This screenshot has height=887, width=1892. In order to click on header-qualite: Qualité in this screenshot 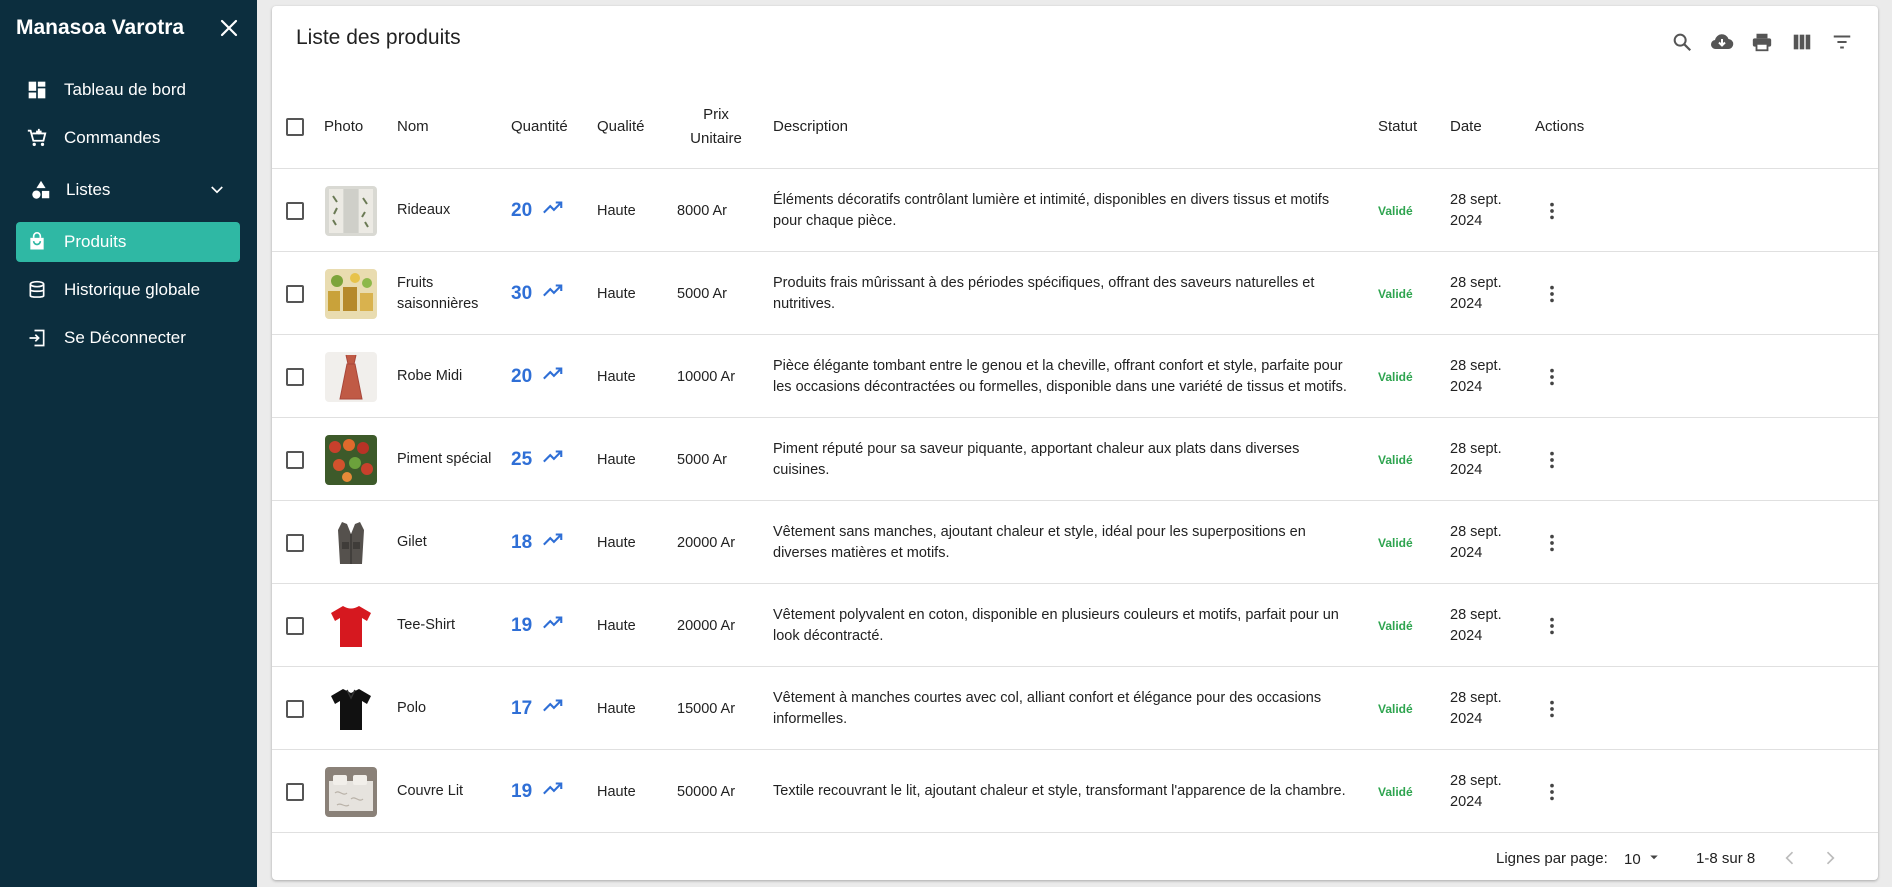, I will do `click(621, 126)`.